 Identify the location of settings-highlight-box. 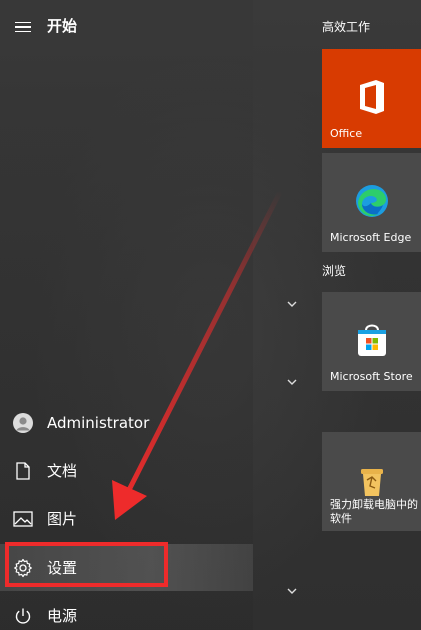
(86, 564).